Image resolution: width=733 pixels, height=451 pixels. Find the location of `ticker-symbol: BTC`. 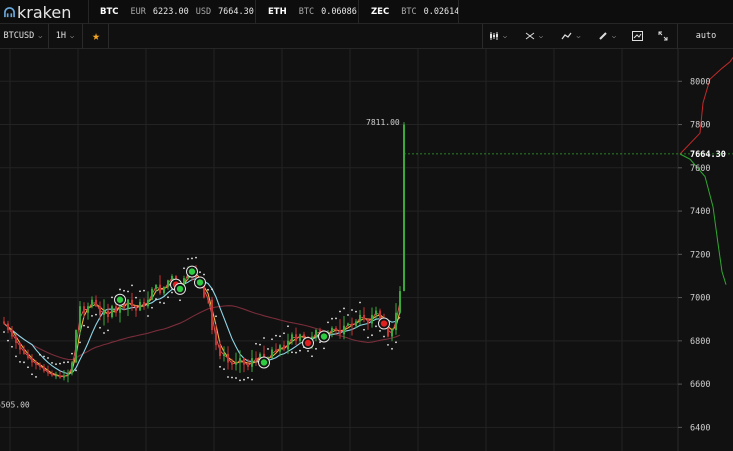

ticker-symbol: BTC is located at coordinates (109, 12).